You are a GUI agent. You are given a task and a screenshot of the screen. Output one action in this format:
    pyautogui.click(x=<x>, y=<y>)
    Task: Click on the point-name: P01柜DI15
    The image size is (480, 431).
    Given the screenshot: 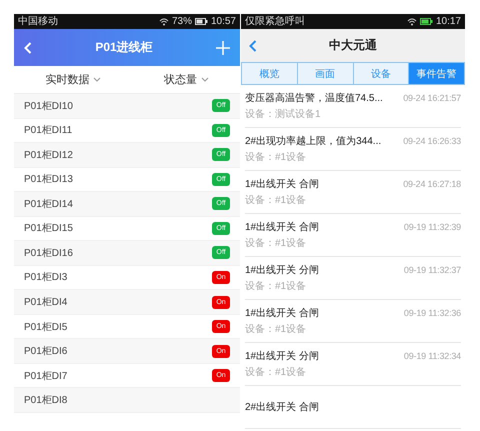 What is the action you would take?
    pyautogui.click(x=48, y=229)
    